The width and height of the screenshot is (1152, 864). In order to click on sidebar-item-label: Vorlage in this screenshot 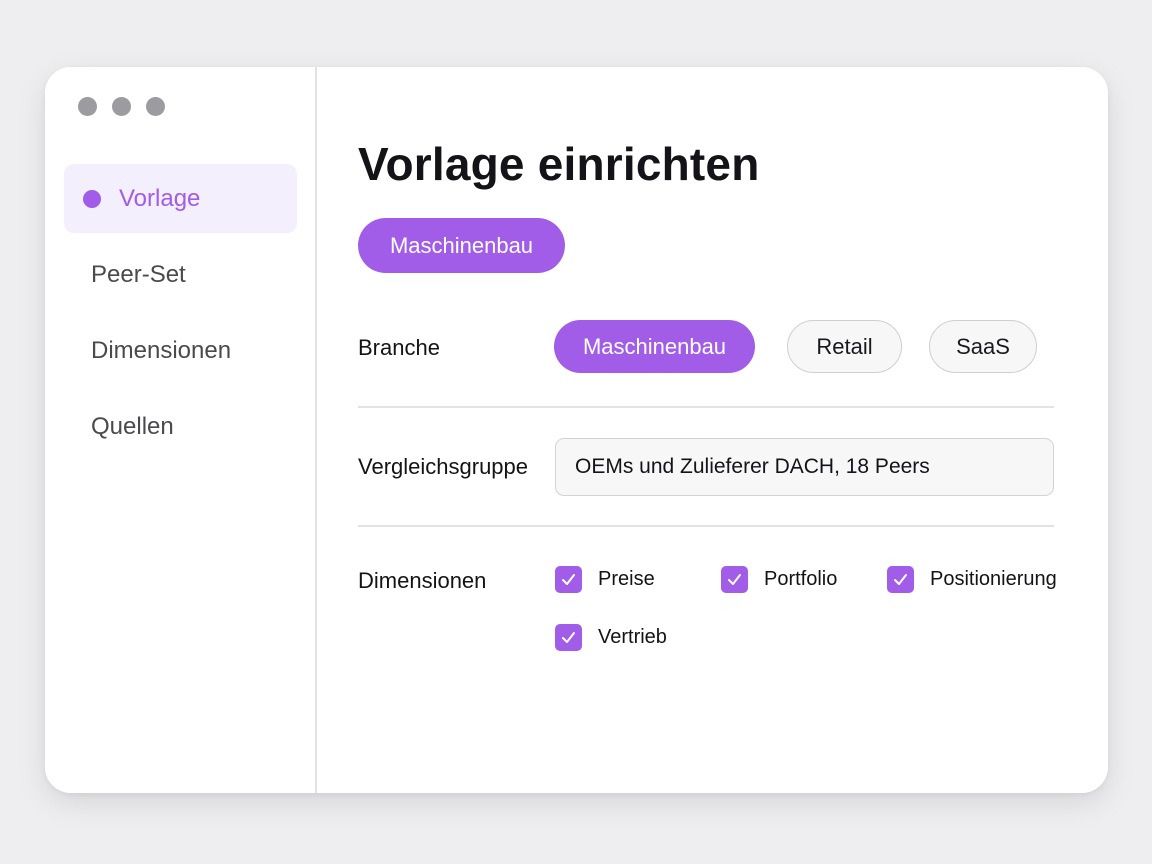, I will do `click(160, 198)`.